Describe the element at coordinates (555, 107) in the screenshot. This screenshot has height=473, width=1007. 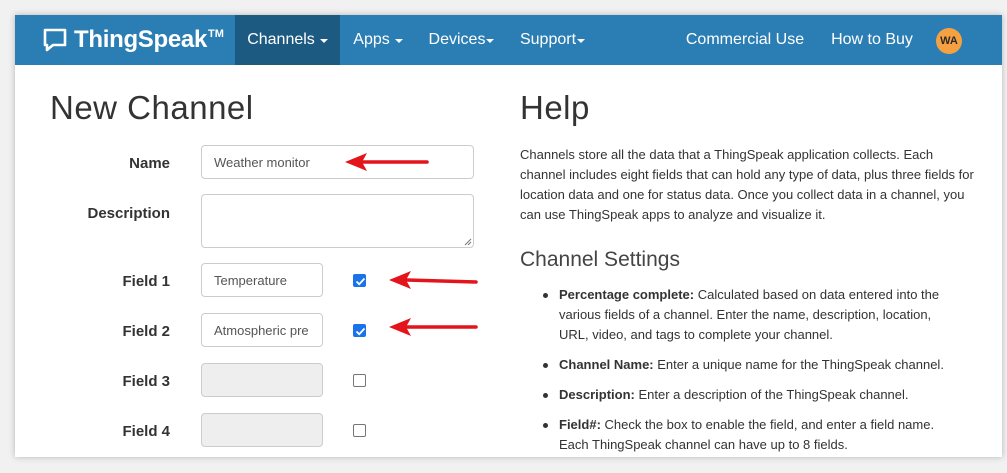
I see `help-title: Help` at that location.